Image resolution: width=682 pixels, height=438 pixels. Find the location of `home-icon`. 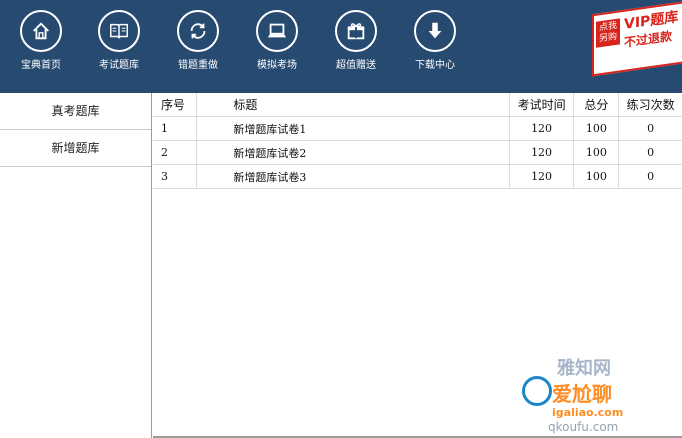

home-icon is located at coordinates (41, 31).